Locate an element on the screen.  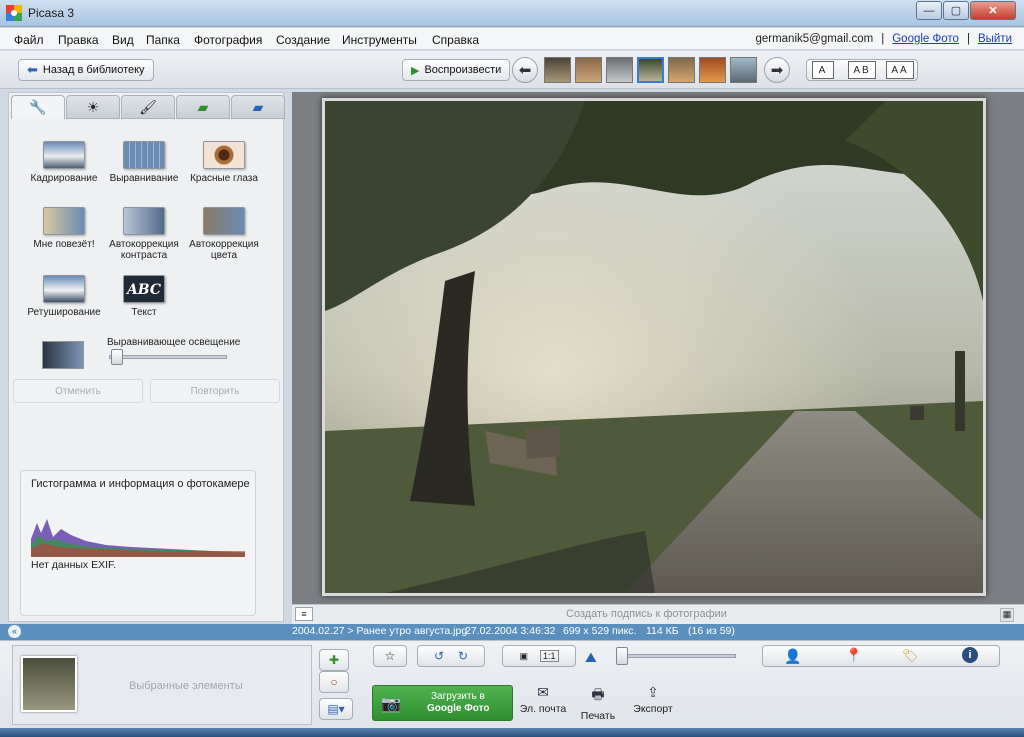
arrow-left-icon: ⬅ is located at coordinates (32, 69).